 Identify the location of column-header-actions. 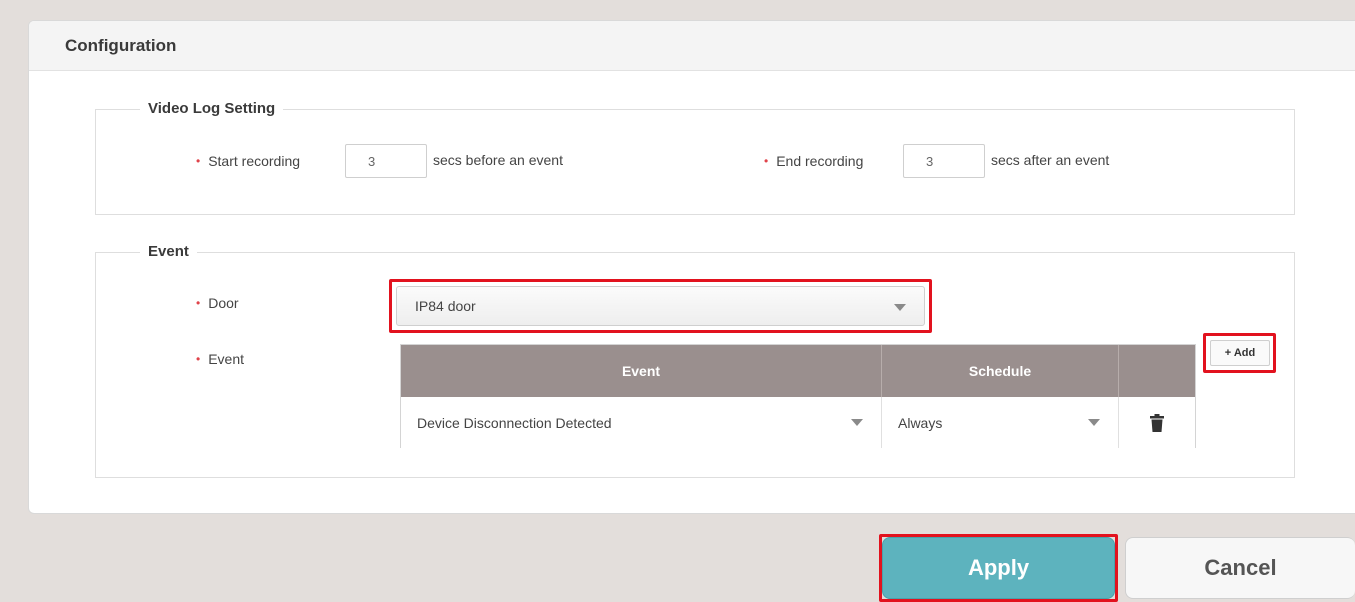
(1157, 371).